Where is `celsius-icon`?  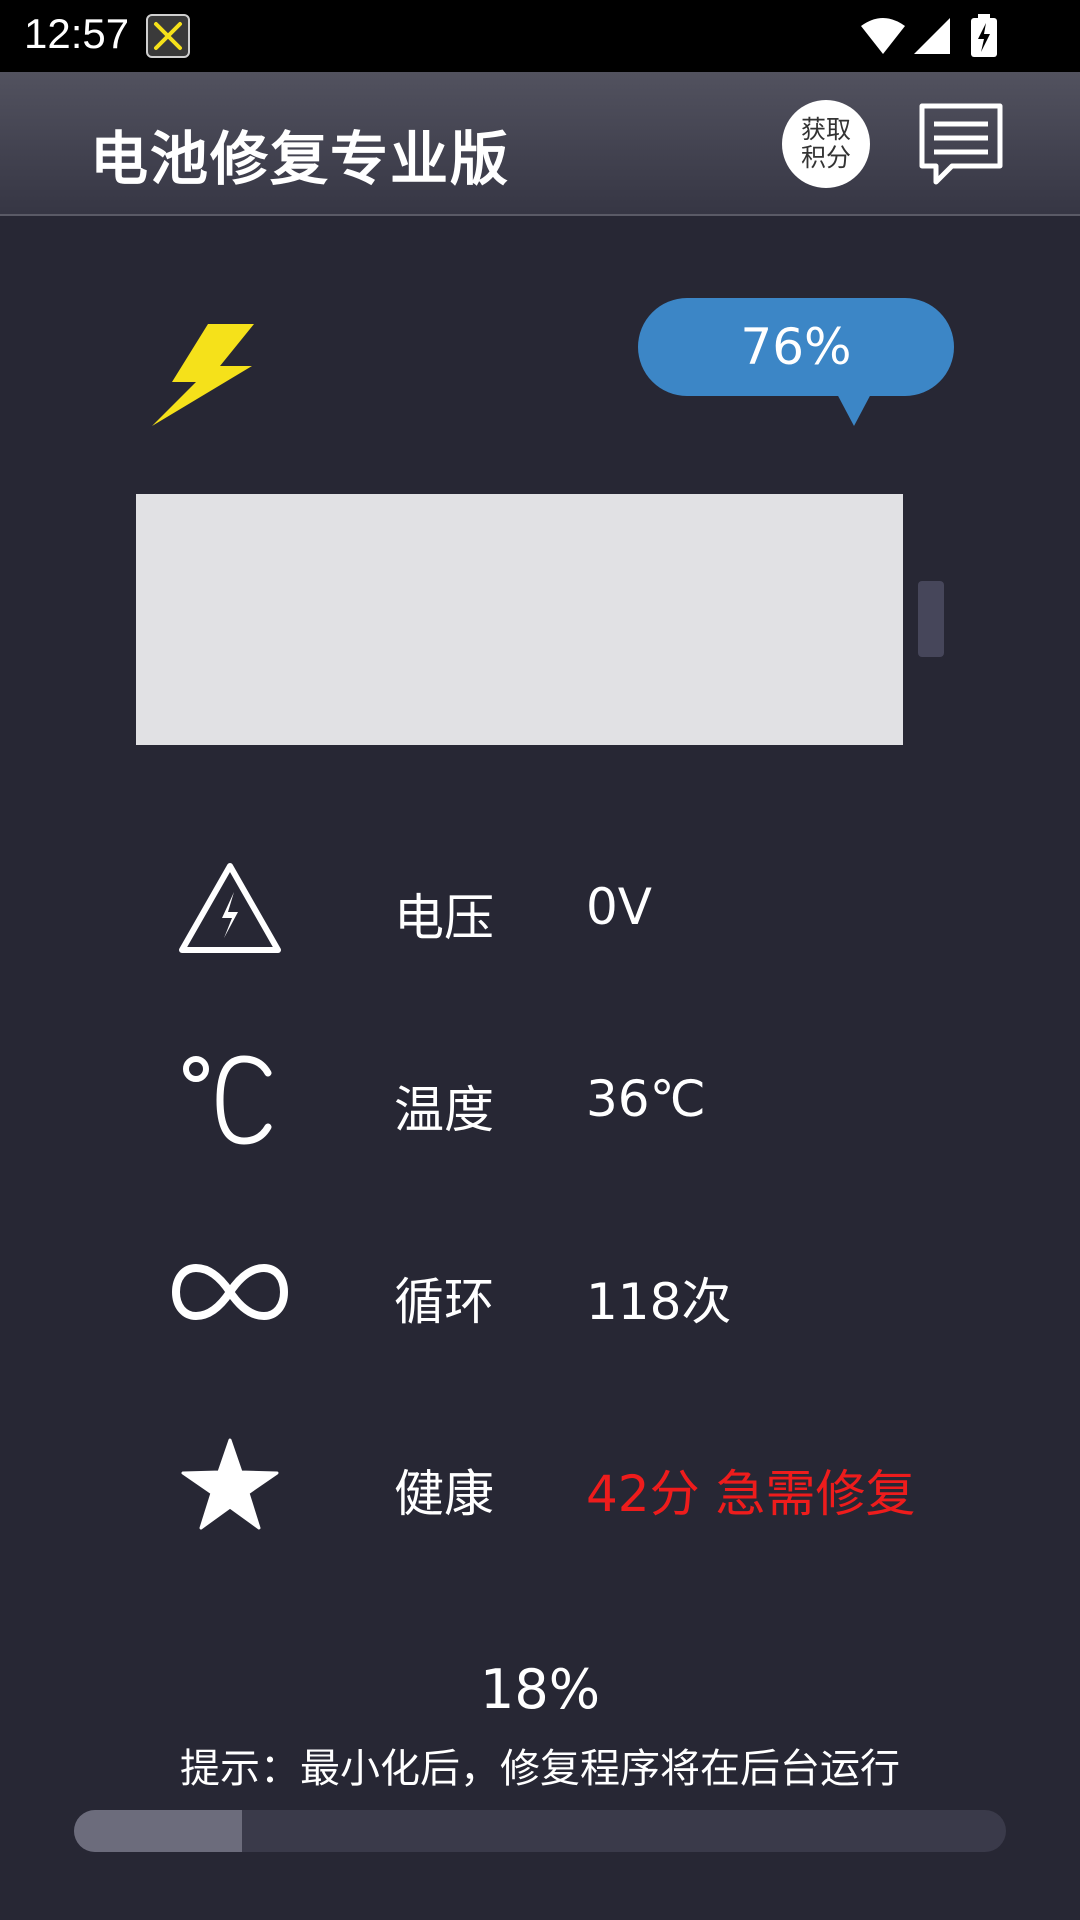 celsius-icon is located at coordinates (230, 1100).